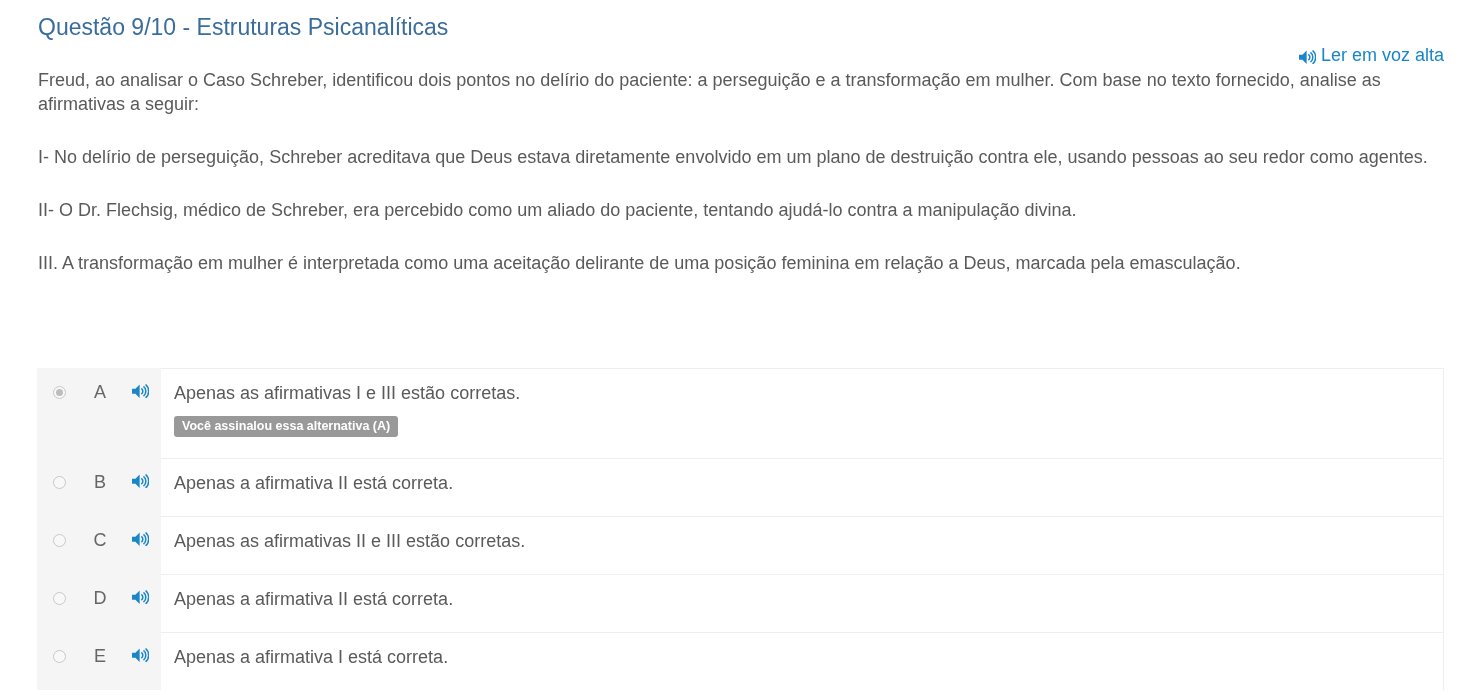 The width and height of the screenshot is (1472, 695). What do you see at coordinates (640, 263) in the screenshot?
I see `question-paragraph: III. A transformação em mulher é interpretada como uma aceitação delirante de uma posição feminina em relação a Deus, marcada pela emasculação.` at bounding box center [640, 263].